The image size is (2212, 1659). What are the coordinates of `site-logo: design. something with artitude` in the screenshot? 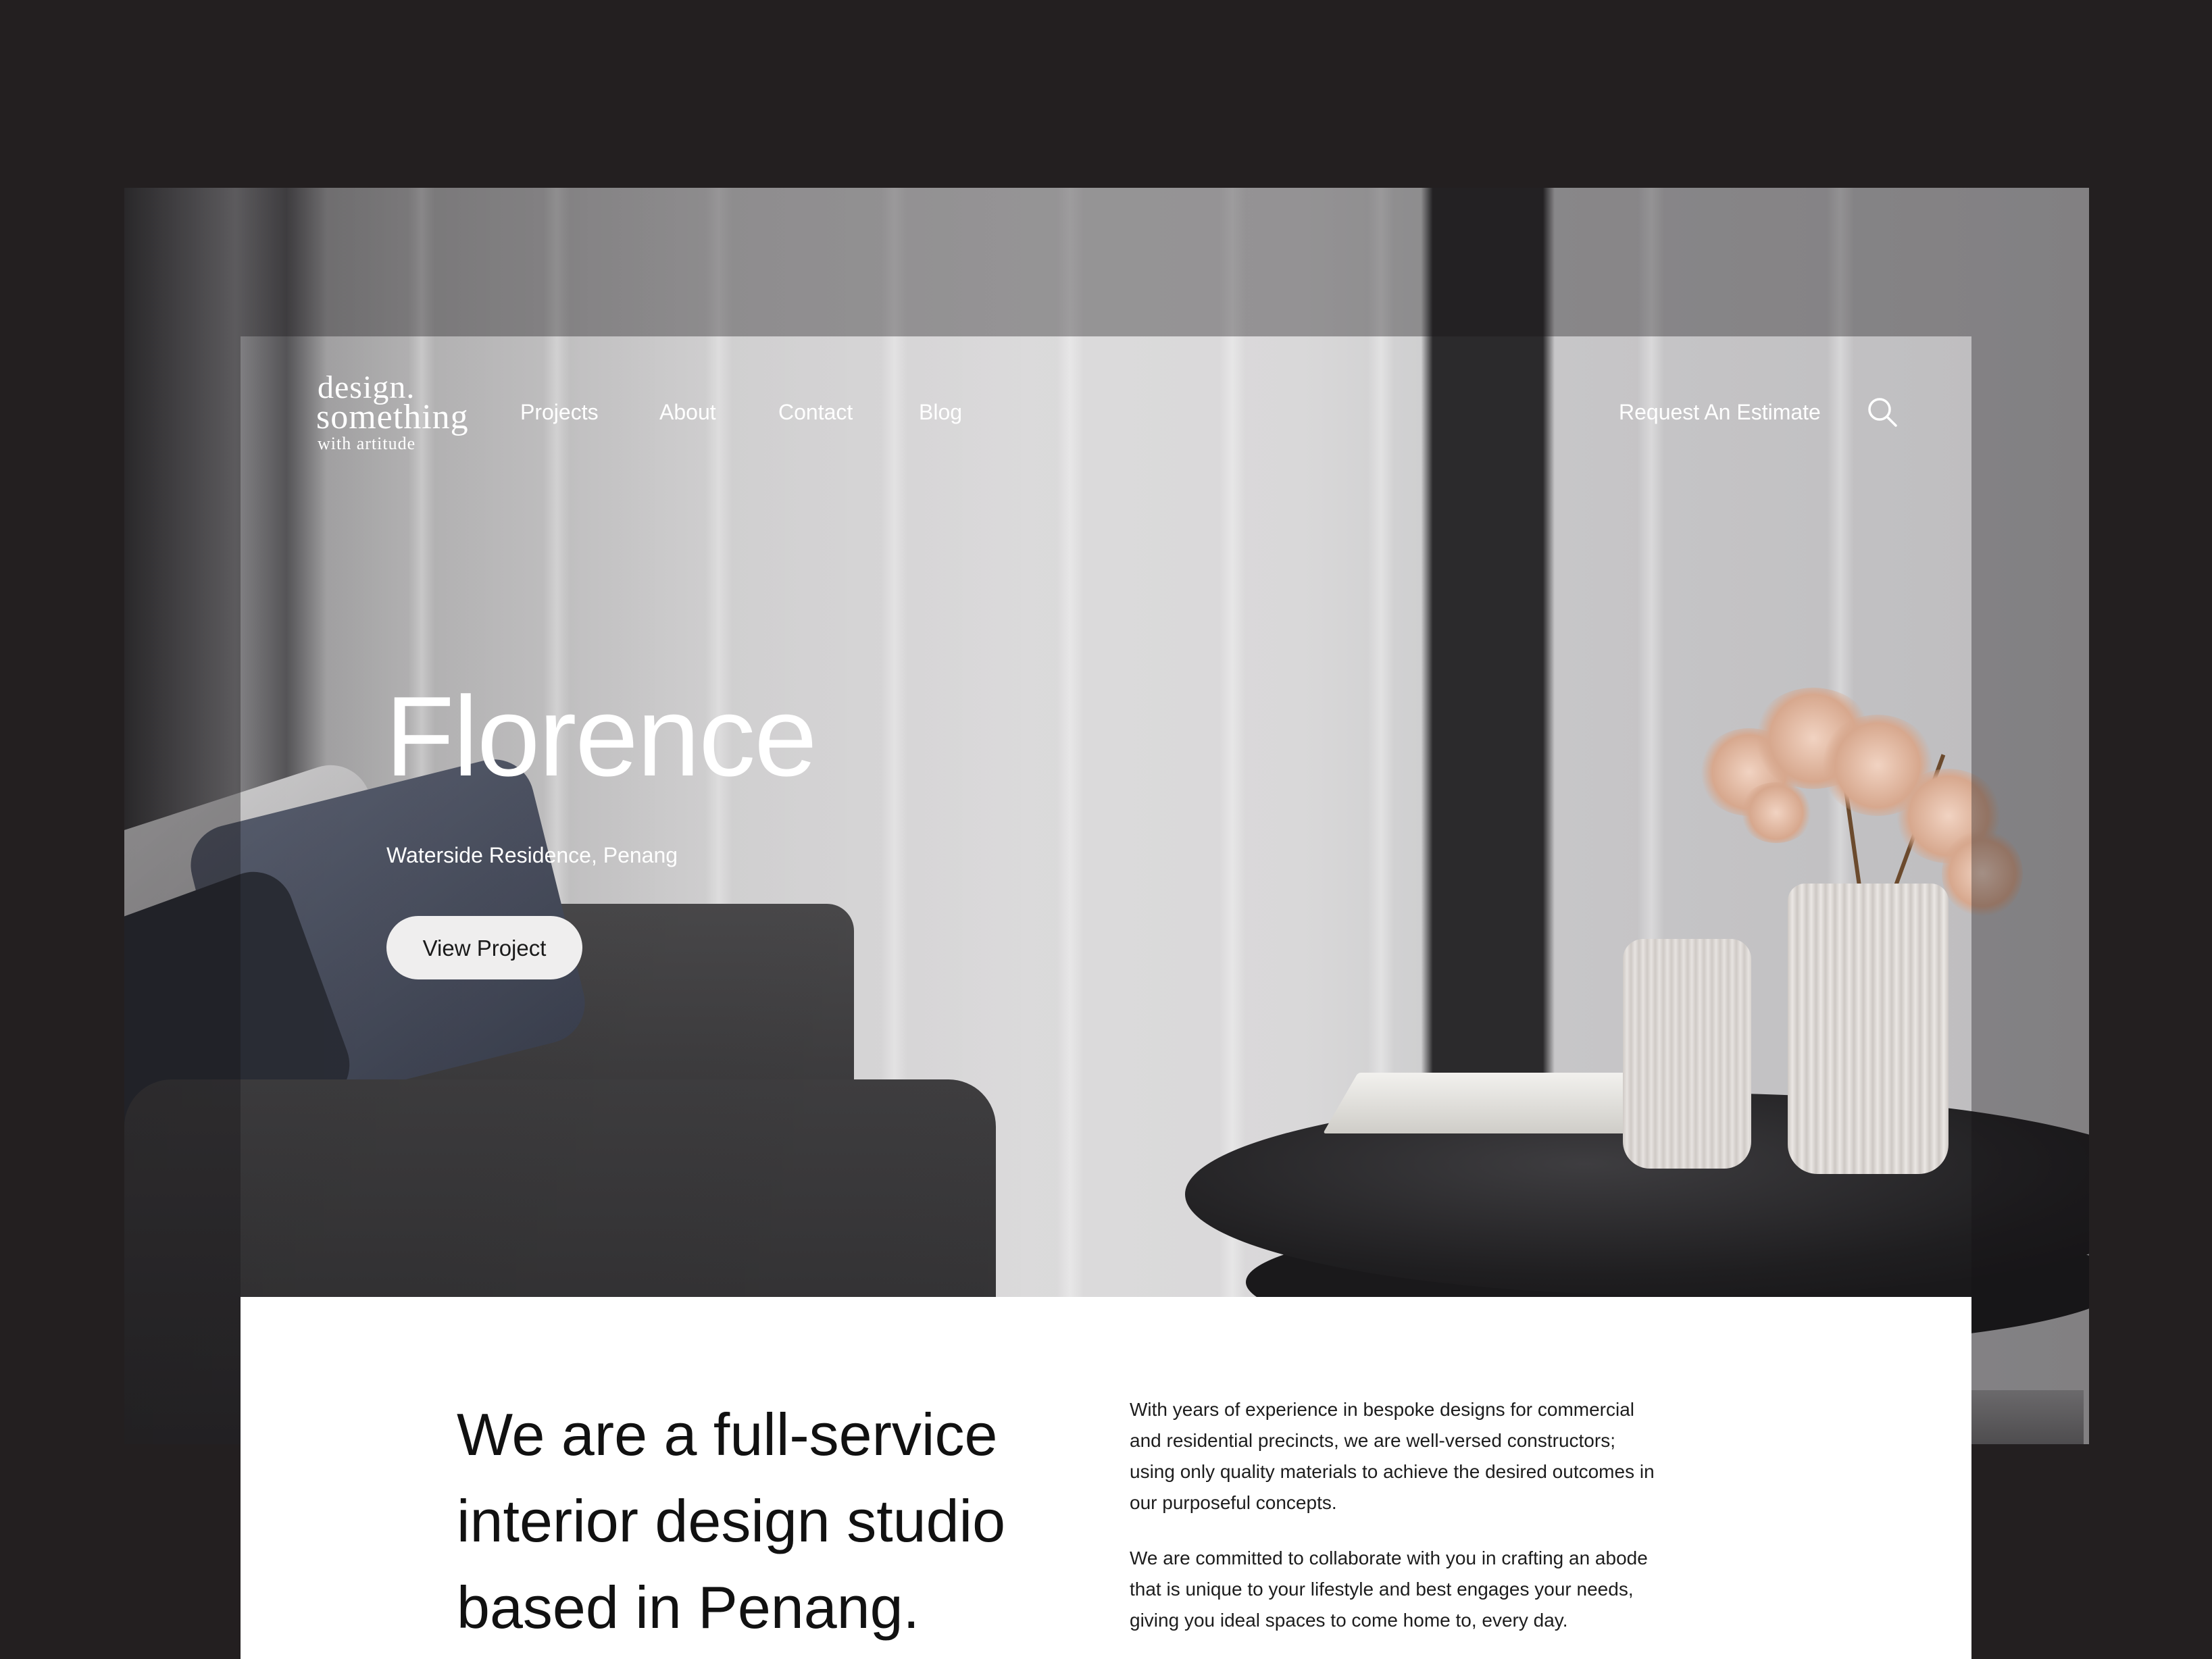 It's located at (407, 413).